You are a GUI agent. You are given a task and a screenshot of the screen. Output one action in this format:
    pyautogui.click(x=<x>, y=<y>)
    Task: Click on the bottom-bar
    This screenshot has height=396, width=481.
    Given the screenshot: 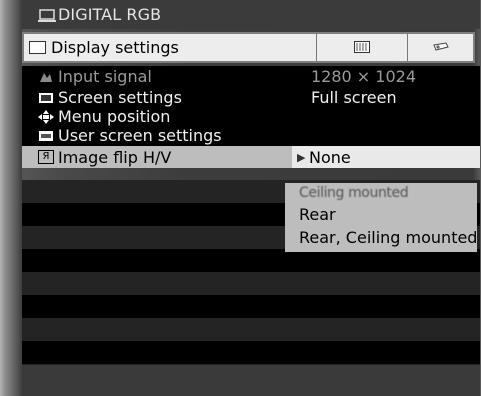 What is the action you would take?
    pyautogui.click(x=251, y=380)
    